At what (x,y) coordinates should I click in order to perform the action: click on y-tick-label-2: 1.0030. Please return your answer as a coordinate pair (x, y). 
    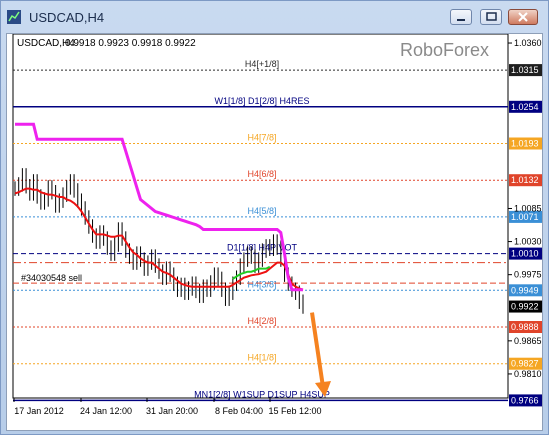
    Looking at the image, I should click on (528, 242).